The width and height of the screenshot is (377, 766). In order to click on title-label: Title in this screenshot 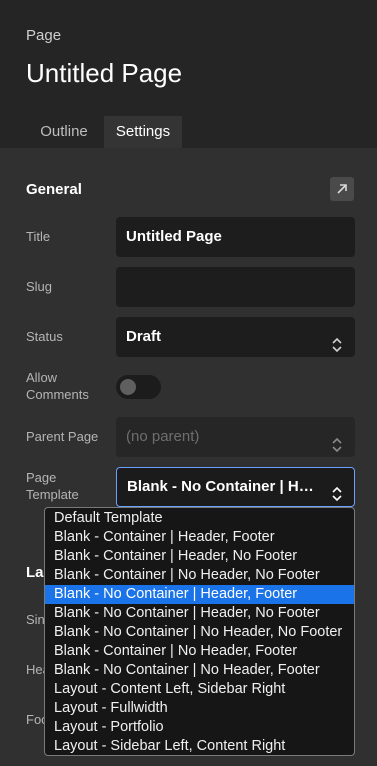, I will do `click(38, 236)`.